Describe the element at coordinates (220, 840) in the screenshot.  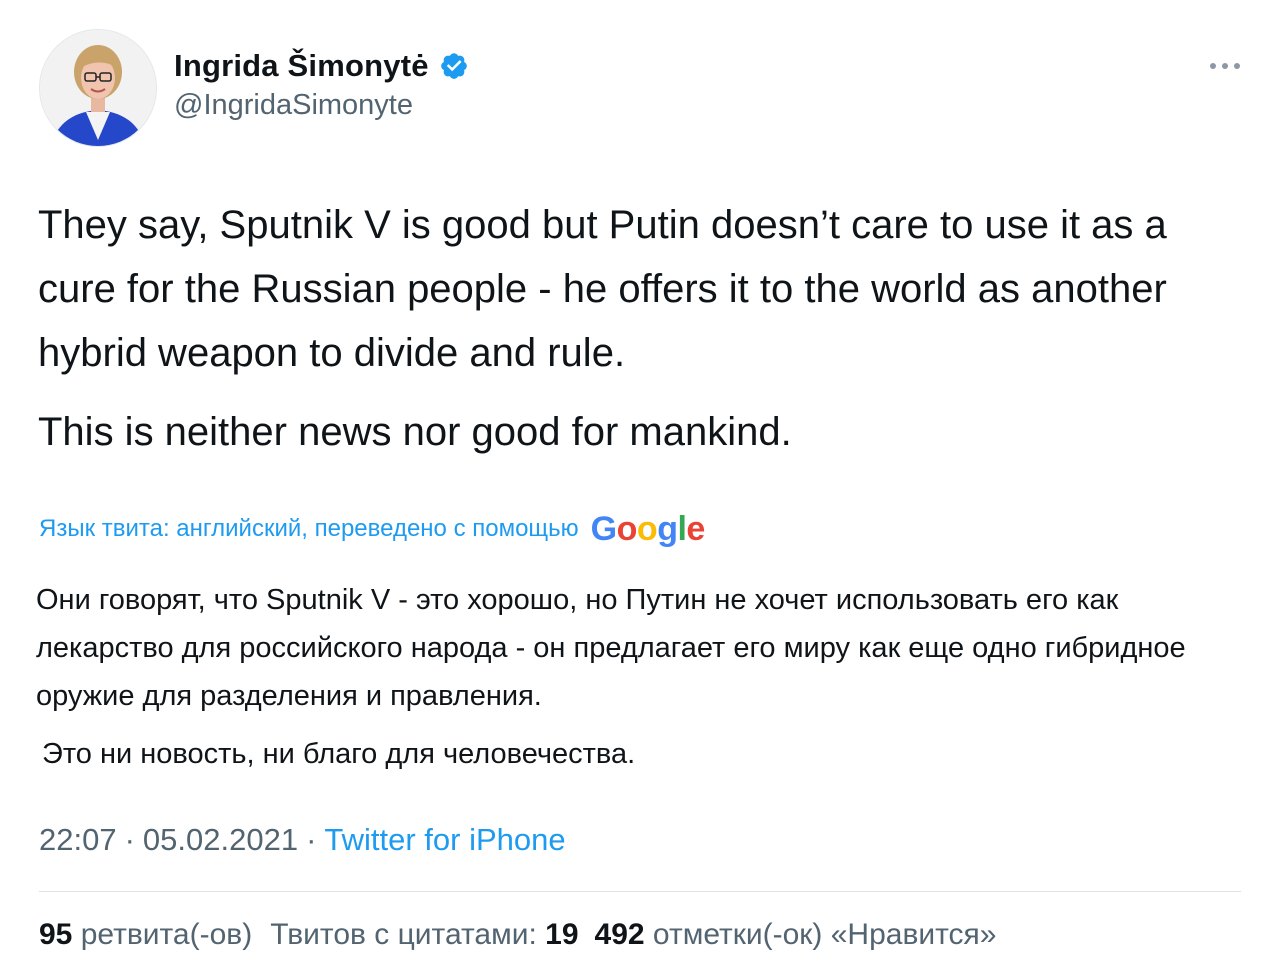
I see `tweet-date: 05.02.2021` at that location.